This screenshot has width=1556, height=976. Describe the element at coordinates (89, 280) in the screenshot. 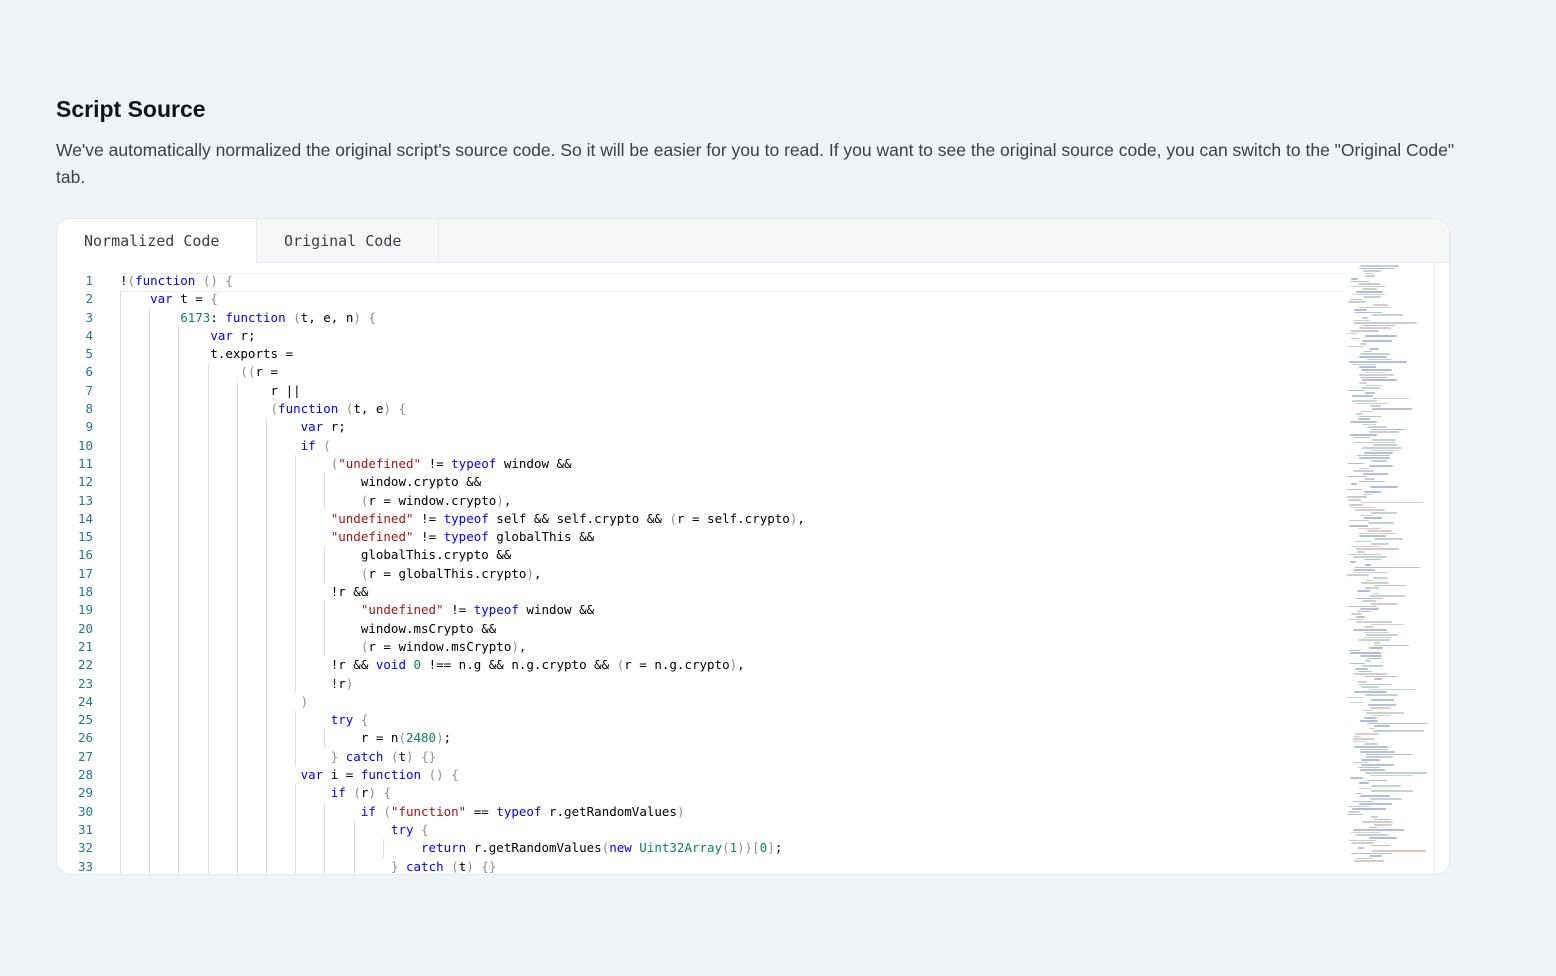

I see `line-number: 1` at that location.